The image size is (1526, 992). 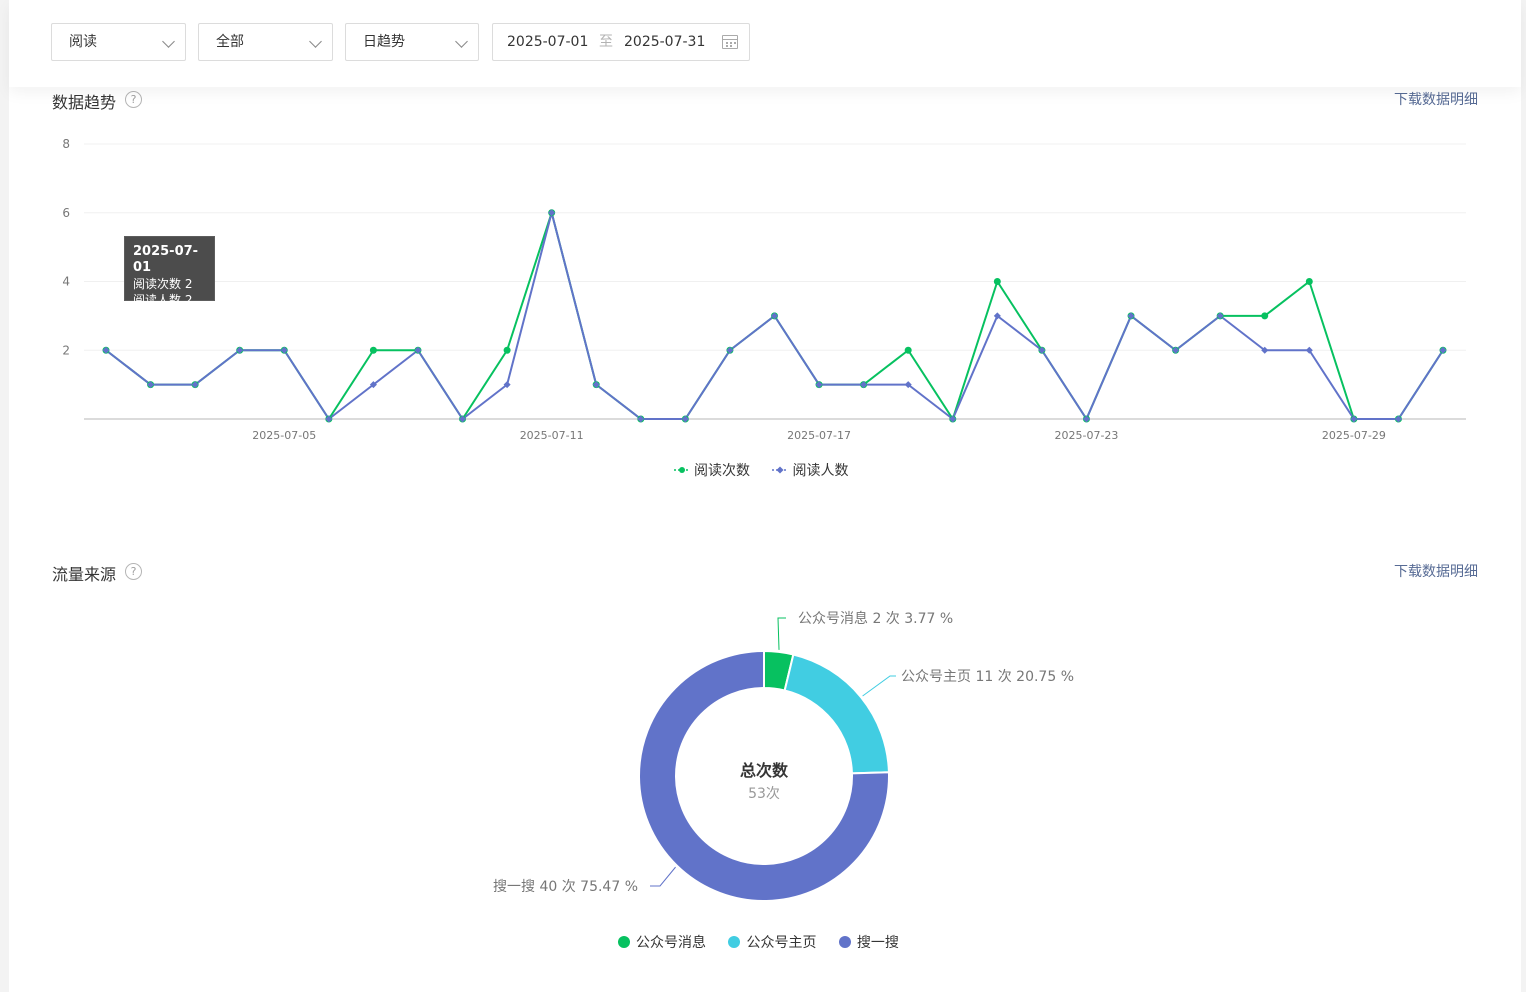 I want to click on y-tick-label: 4, so click(x=66, y=282).